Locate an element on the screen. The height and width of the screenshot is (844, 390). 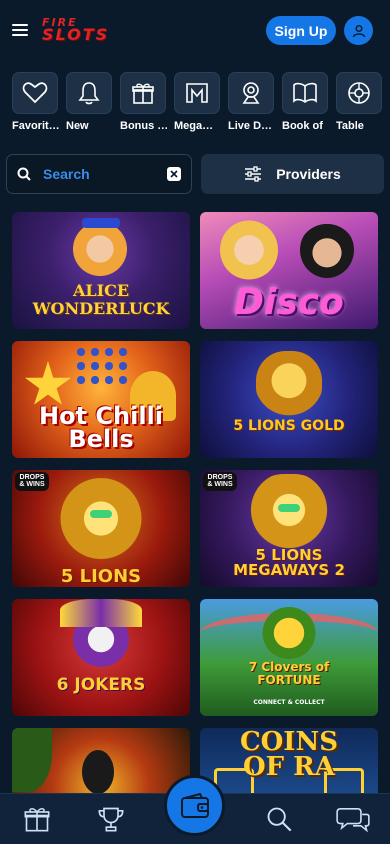
nav-tournaments is located at coordinates (111, 819).